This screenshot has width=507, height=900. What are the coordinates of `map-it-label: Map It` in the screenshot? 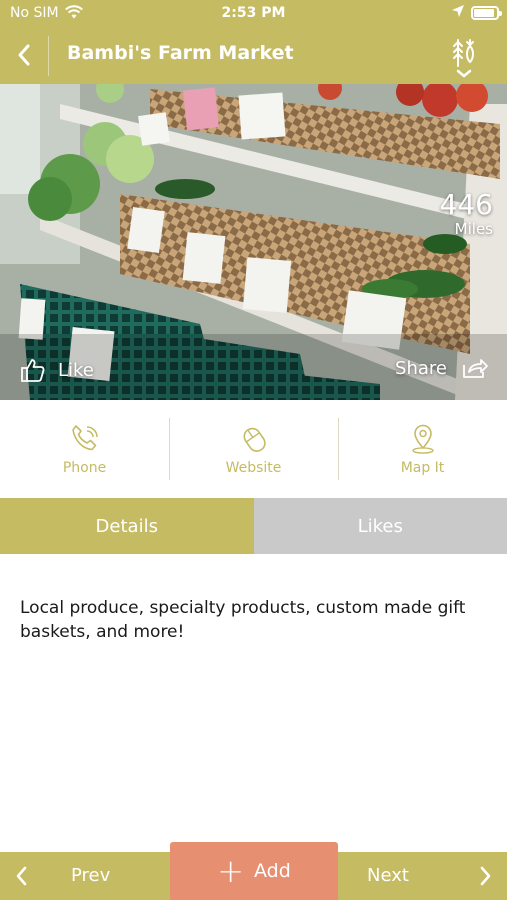 It's located at (422, 468).